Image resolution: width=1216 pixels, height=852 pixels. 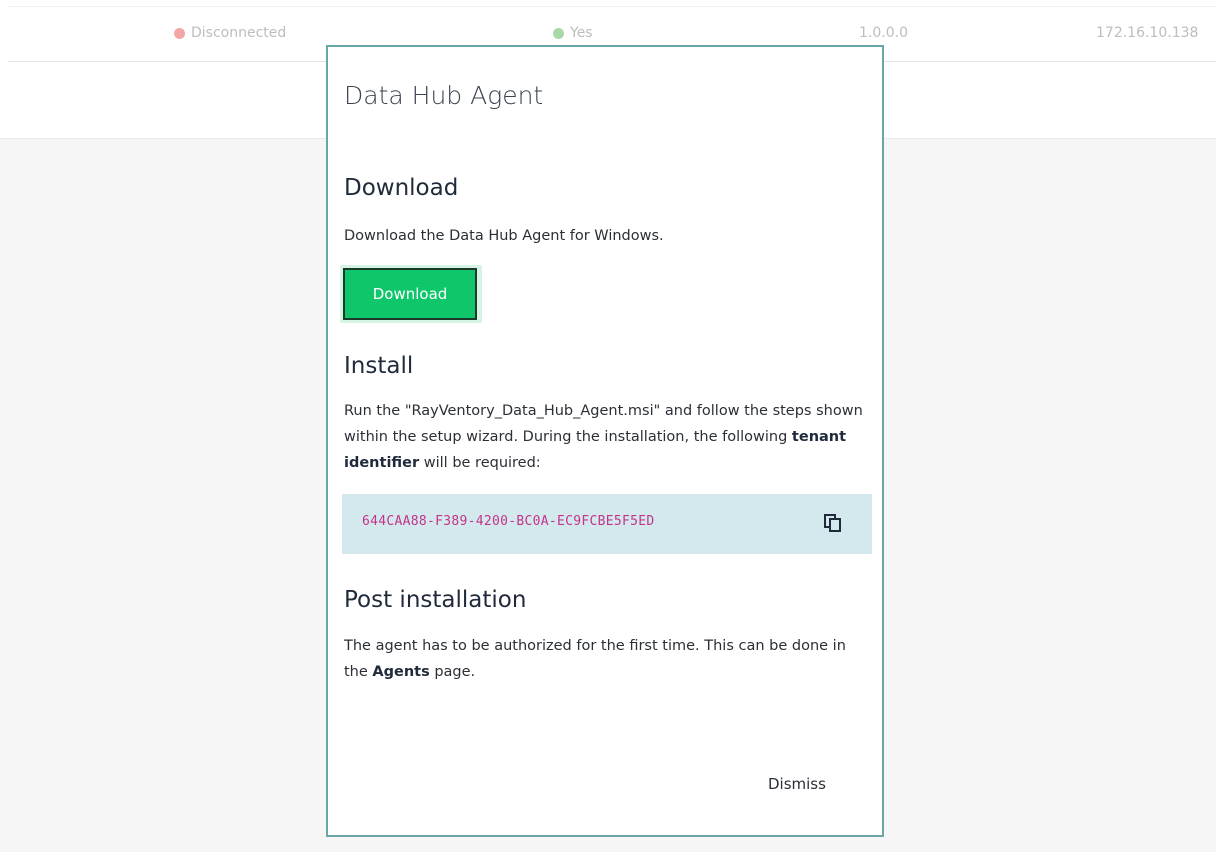 What do you see at coordinates (401, 188) in the screenshot?
I see `download-heading: Download` at bounding box center [401, 188].